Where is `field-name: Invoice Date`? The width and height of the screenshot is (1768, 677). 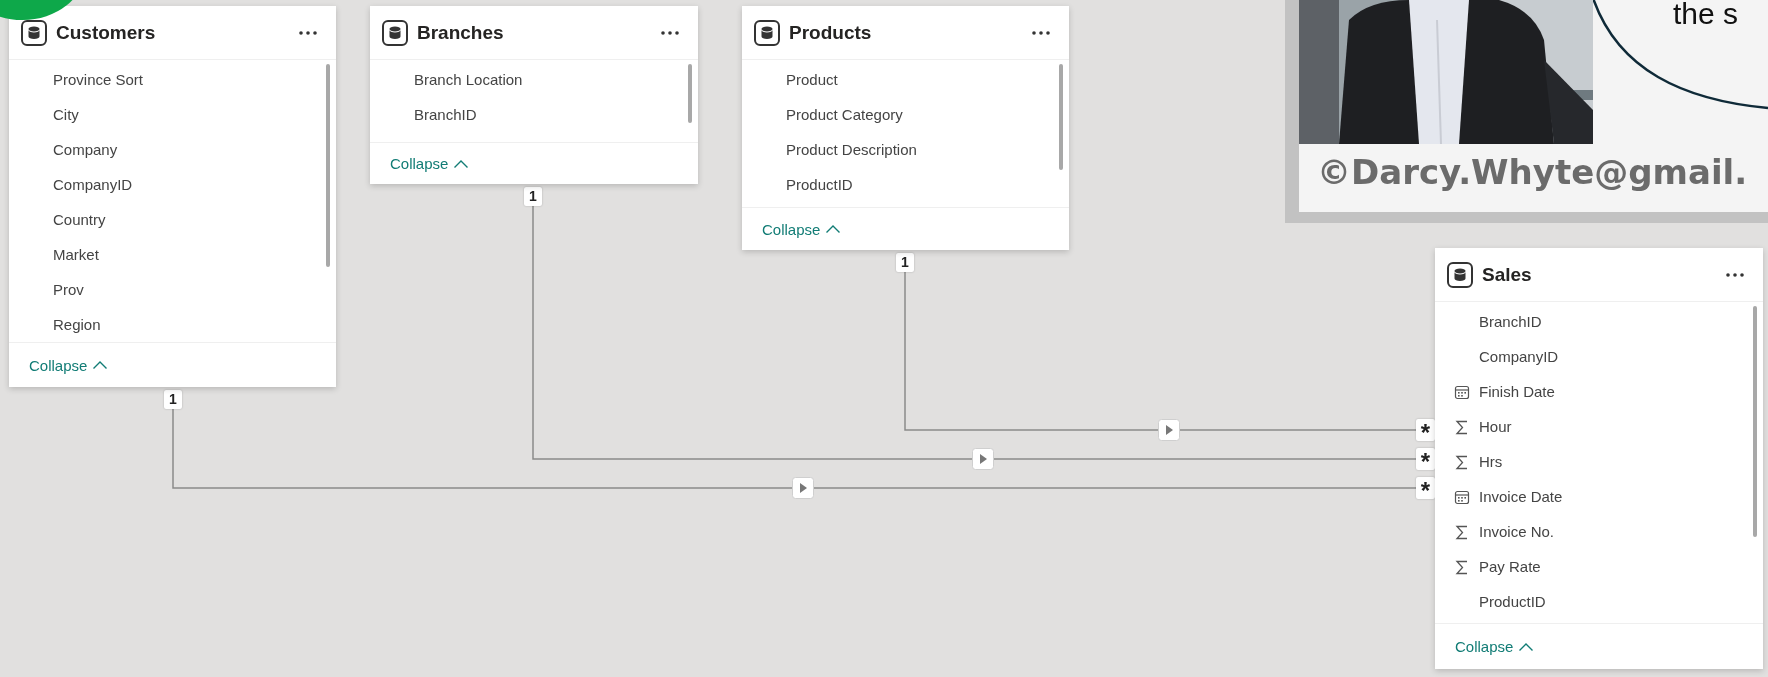
field-name: Invoice Date is located at coordinates (1521, 496).